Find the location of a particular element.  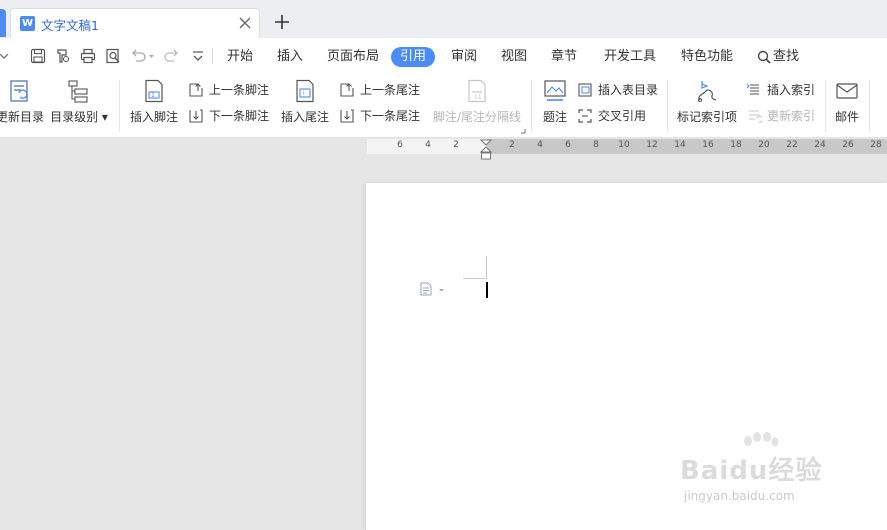

tab-insert: 插入 is located at coordinates (290, 57).